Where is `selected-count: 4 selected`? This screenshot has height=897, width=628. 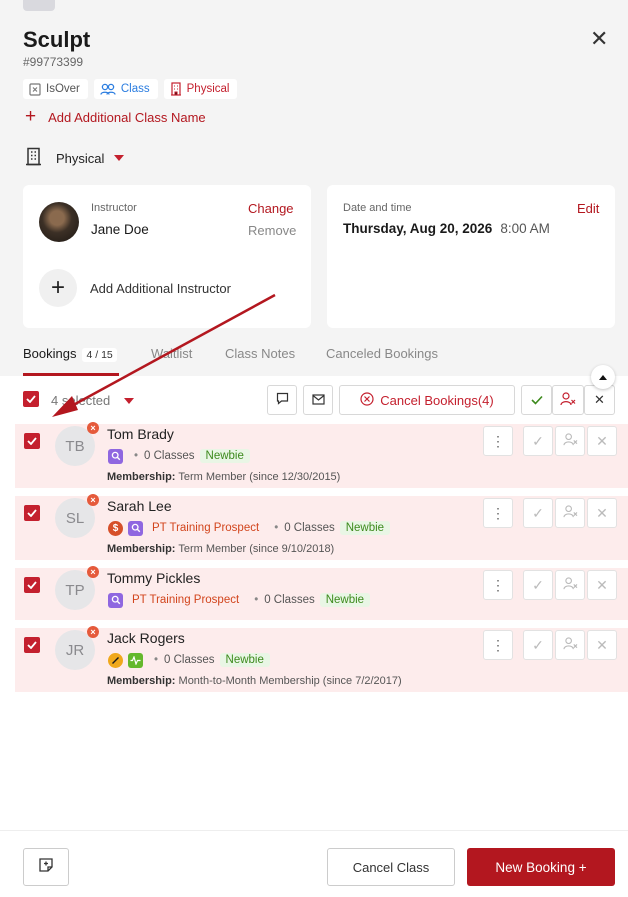
selected-count: 4 selected is located at coordinates (81, 400).